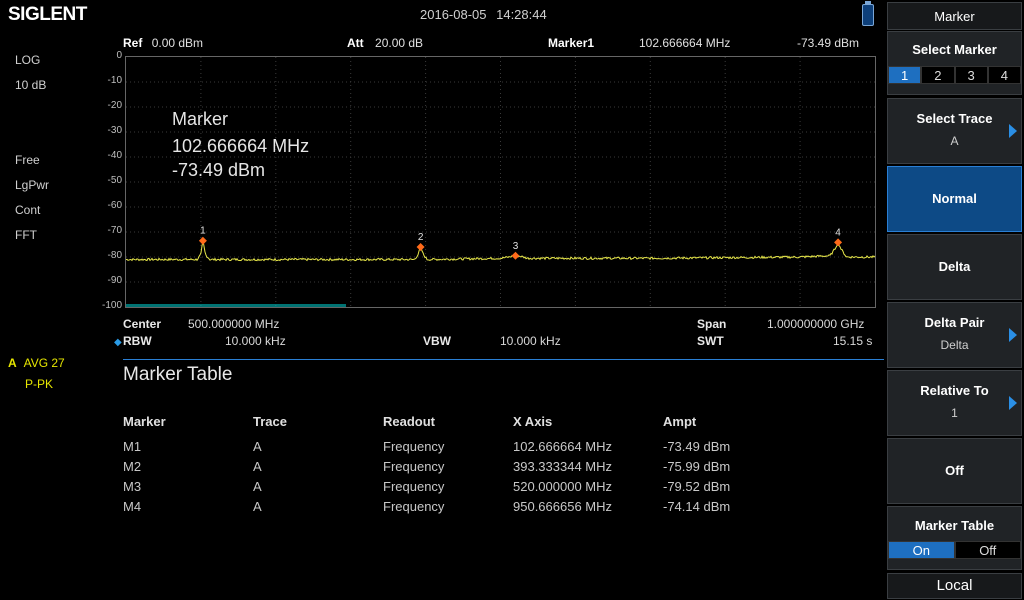 The image size is (1024, 600). What do you see at coordinates (697, 466) in the screenshot?
I see `cell-ampt: -75.99 dBm` at bounding box center [697, 466].